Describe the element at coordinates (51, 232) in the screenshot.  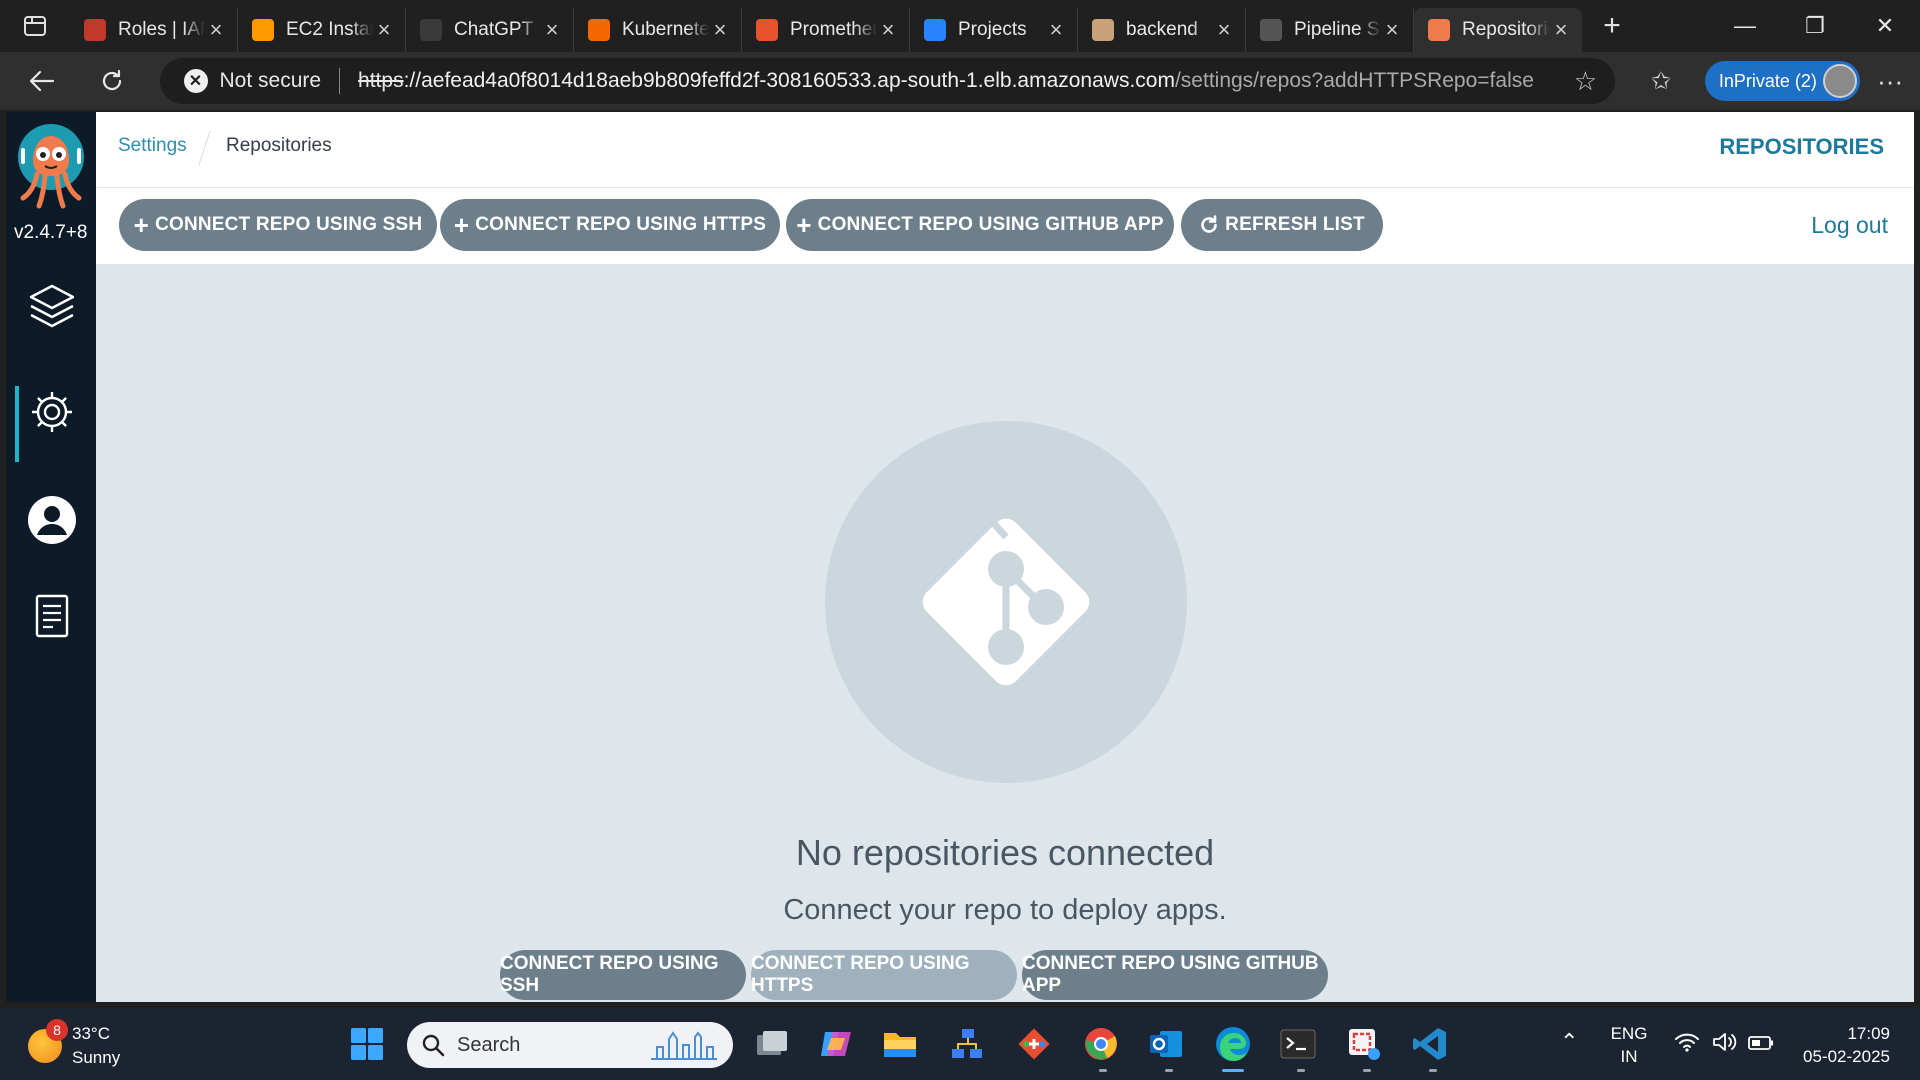
I see `app-version: v2.4.7+8` at that location.